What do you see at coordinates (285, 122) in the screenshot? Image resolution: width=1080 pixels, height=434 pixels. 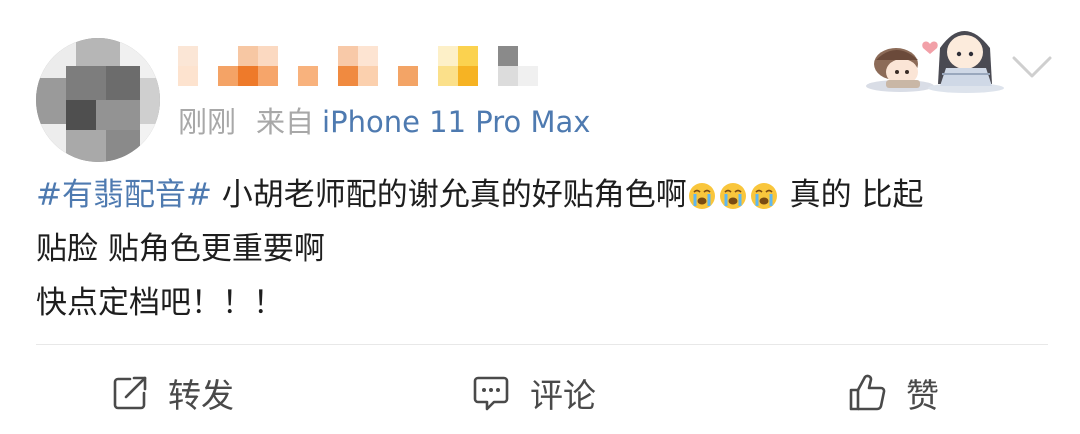 I see `source-label: 来自` at bounding box center [285, 122].